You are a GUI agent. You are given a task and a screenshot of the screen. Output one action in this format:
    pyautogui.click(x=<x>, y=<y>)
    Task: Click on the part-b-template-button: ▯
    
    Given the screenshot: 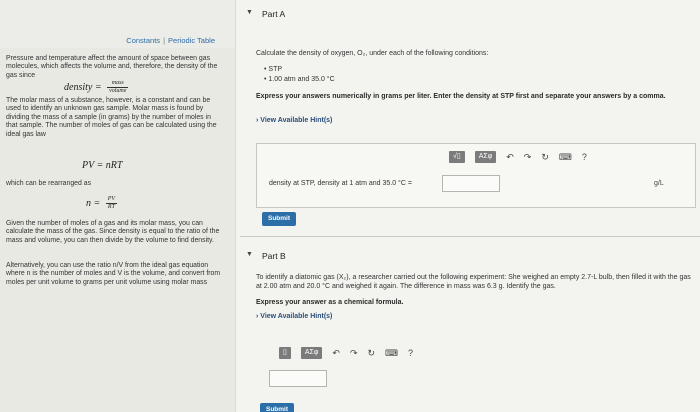 What is the action you would take?
    pyautogui.click(x=285, y=353)
    